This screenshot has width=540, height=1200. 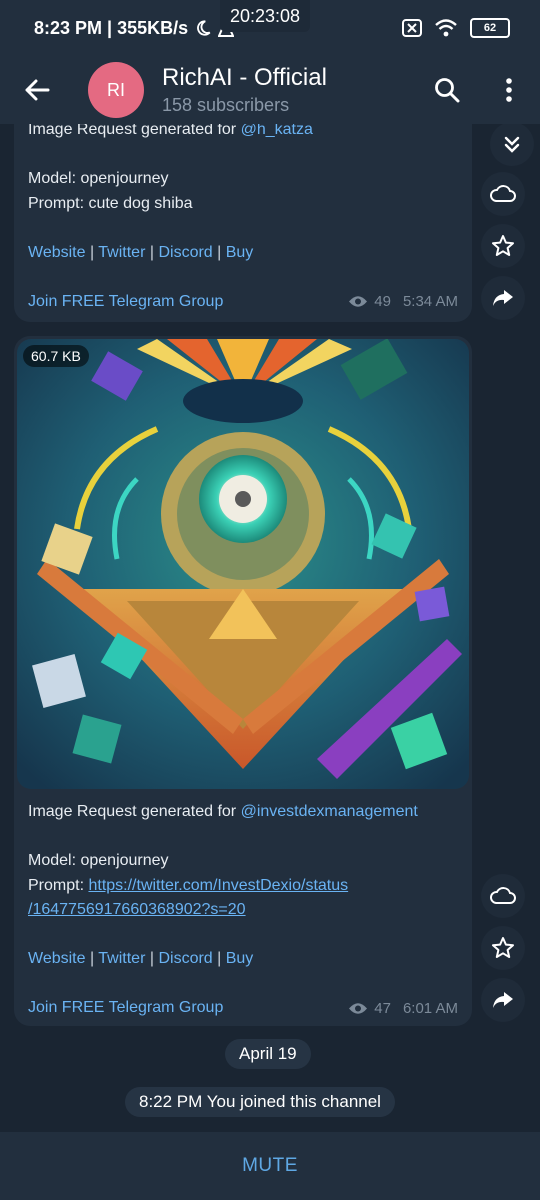 I want to click on prompt-url-link: https://twitter.com/InvestDexio/status, so click(x=218, y=885).